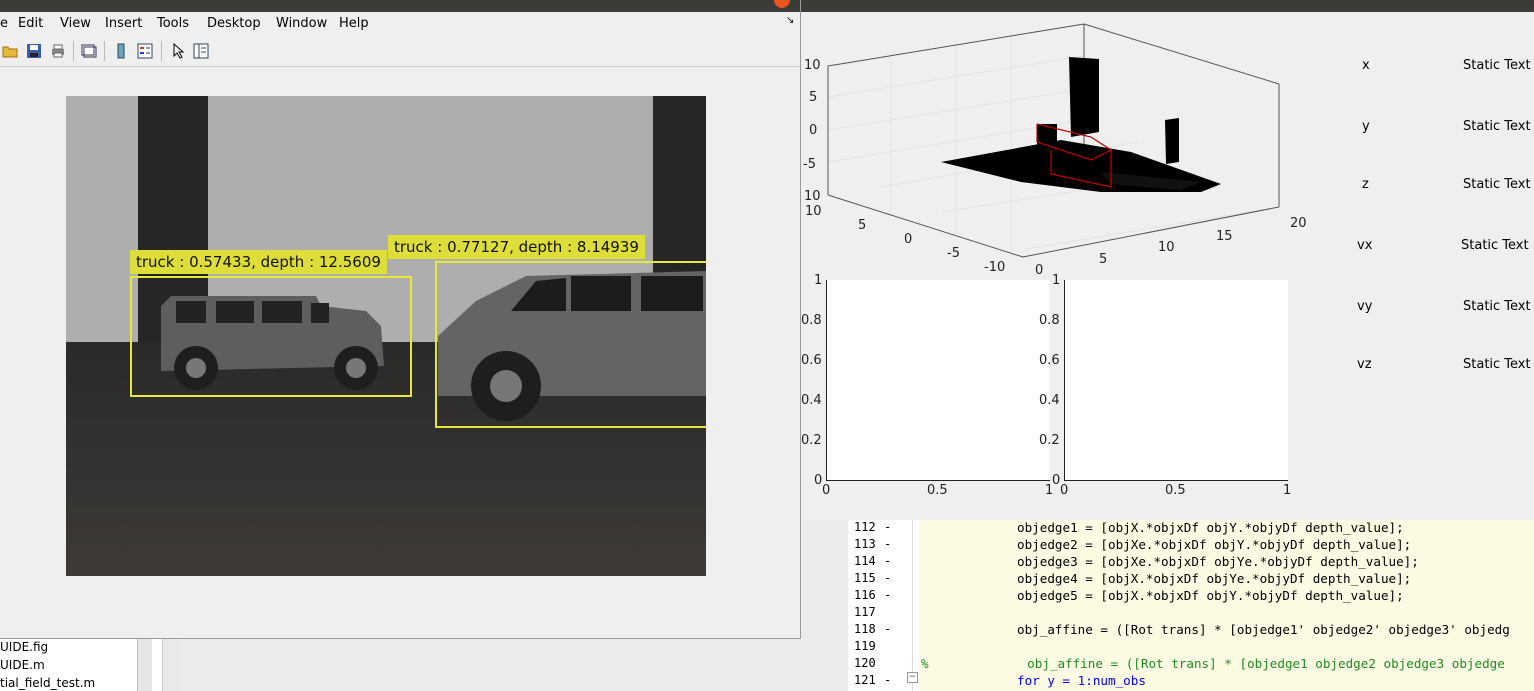  Describe the element at coordinates (144, 663) in the screenshot. I see `file-list-scrollbar` at that location.